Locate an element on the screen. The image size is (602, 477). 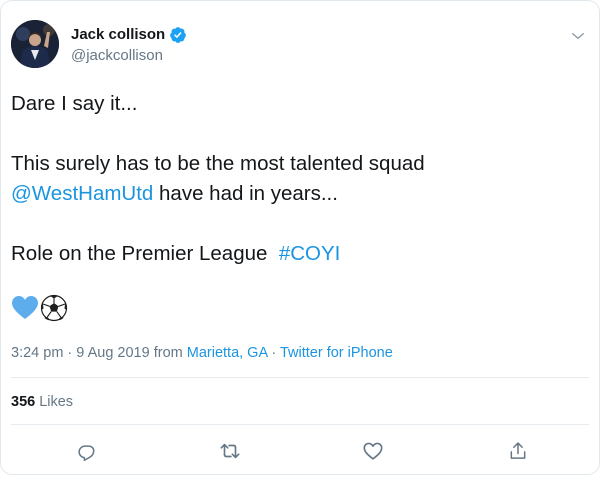
share-icon is located at coordinates (518, 450).